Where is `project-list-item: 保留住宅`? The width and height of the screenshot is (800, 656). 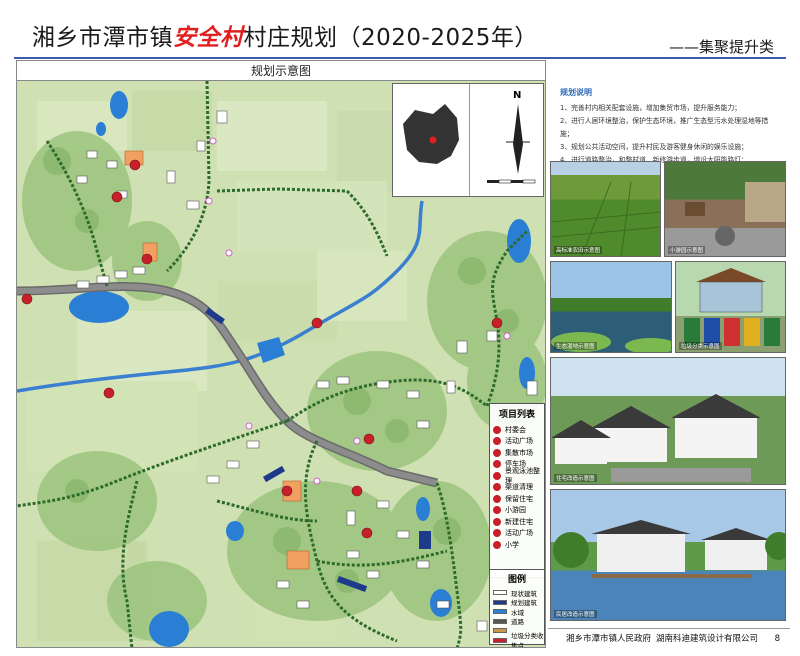
project-list-item: 保留住宅 is located at coordinates (517, 499).